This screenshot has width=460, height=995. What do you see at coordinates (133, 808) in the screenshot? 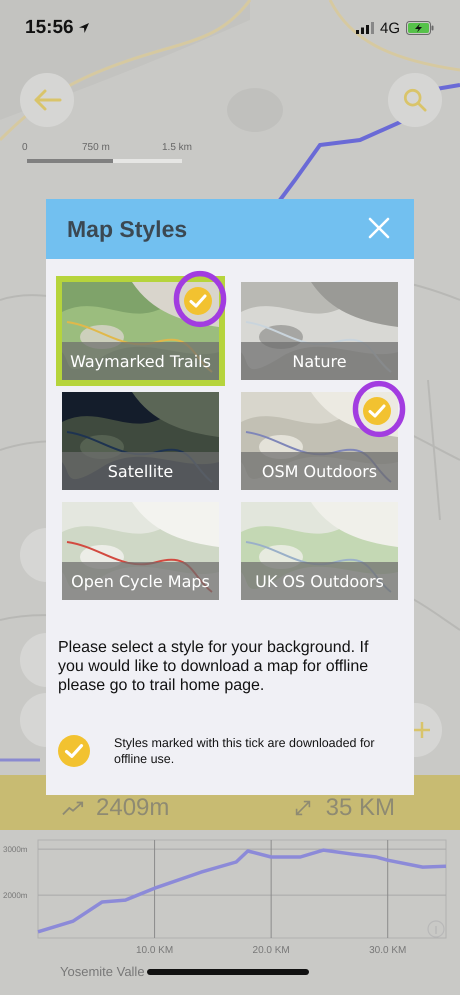
I see `stat-value: 2409m` at bounding box center [133, 808].